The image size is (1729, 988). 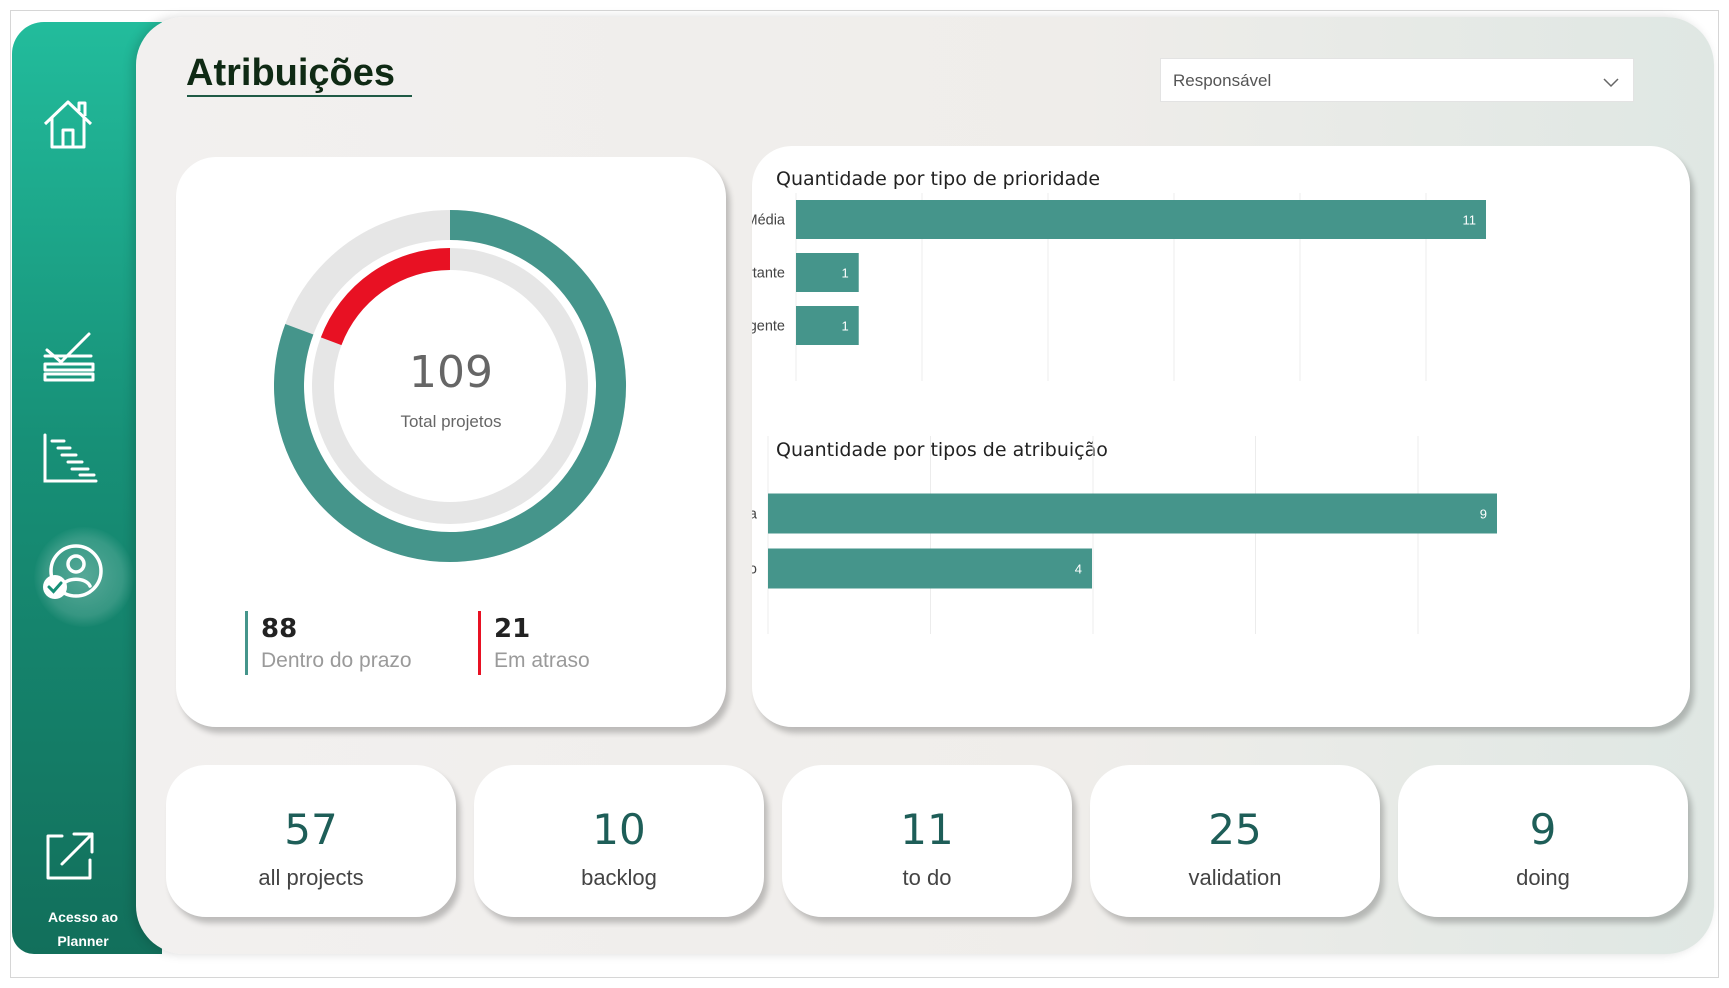 What do you see at coordinates (311, 877) in the screenshot?
I see `kpi-label: all projects` at bounding box center [311, 877].